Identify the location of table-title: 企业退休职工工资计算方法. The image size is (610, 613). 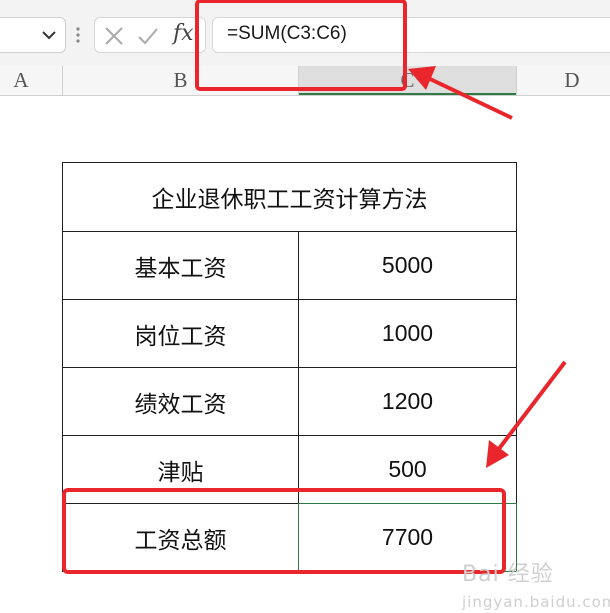
(289, 197).